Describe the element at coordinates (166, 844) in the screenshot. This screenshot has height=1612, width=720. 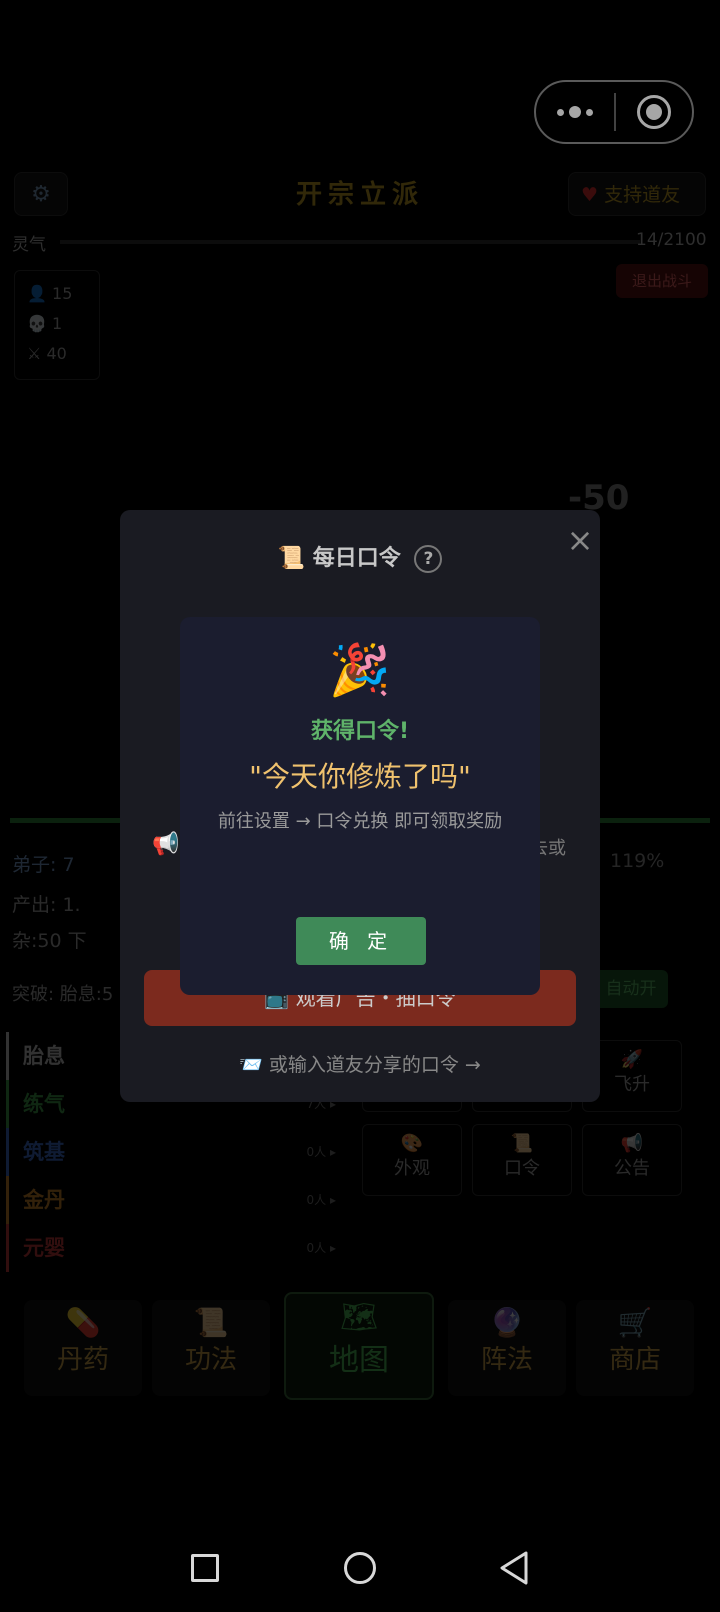
I see `megaphone-icon: 📢` at that location.